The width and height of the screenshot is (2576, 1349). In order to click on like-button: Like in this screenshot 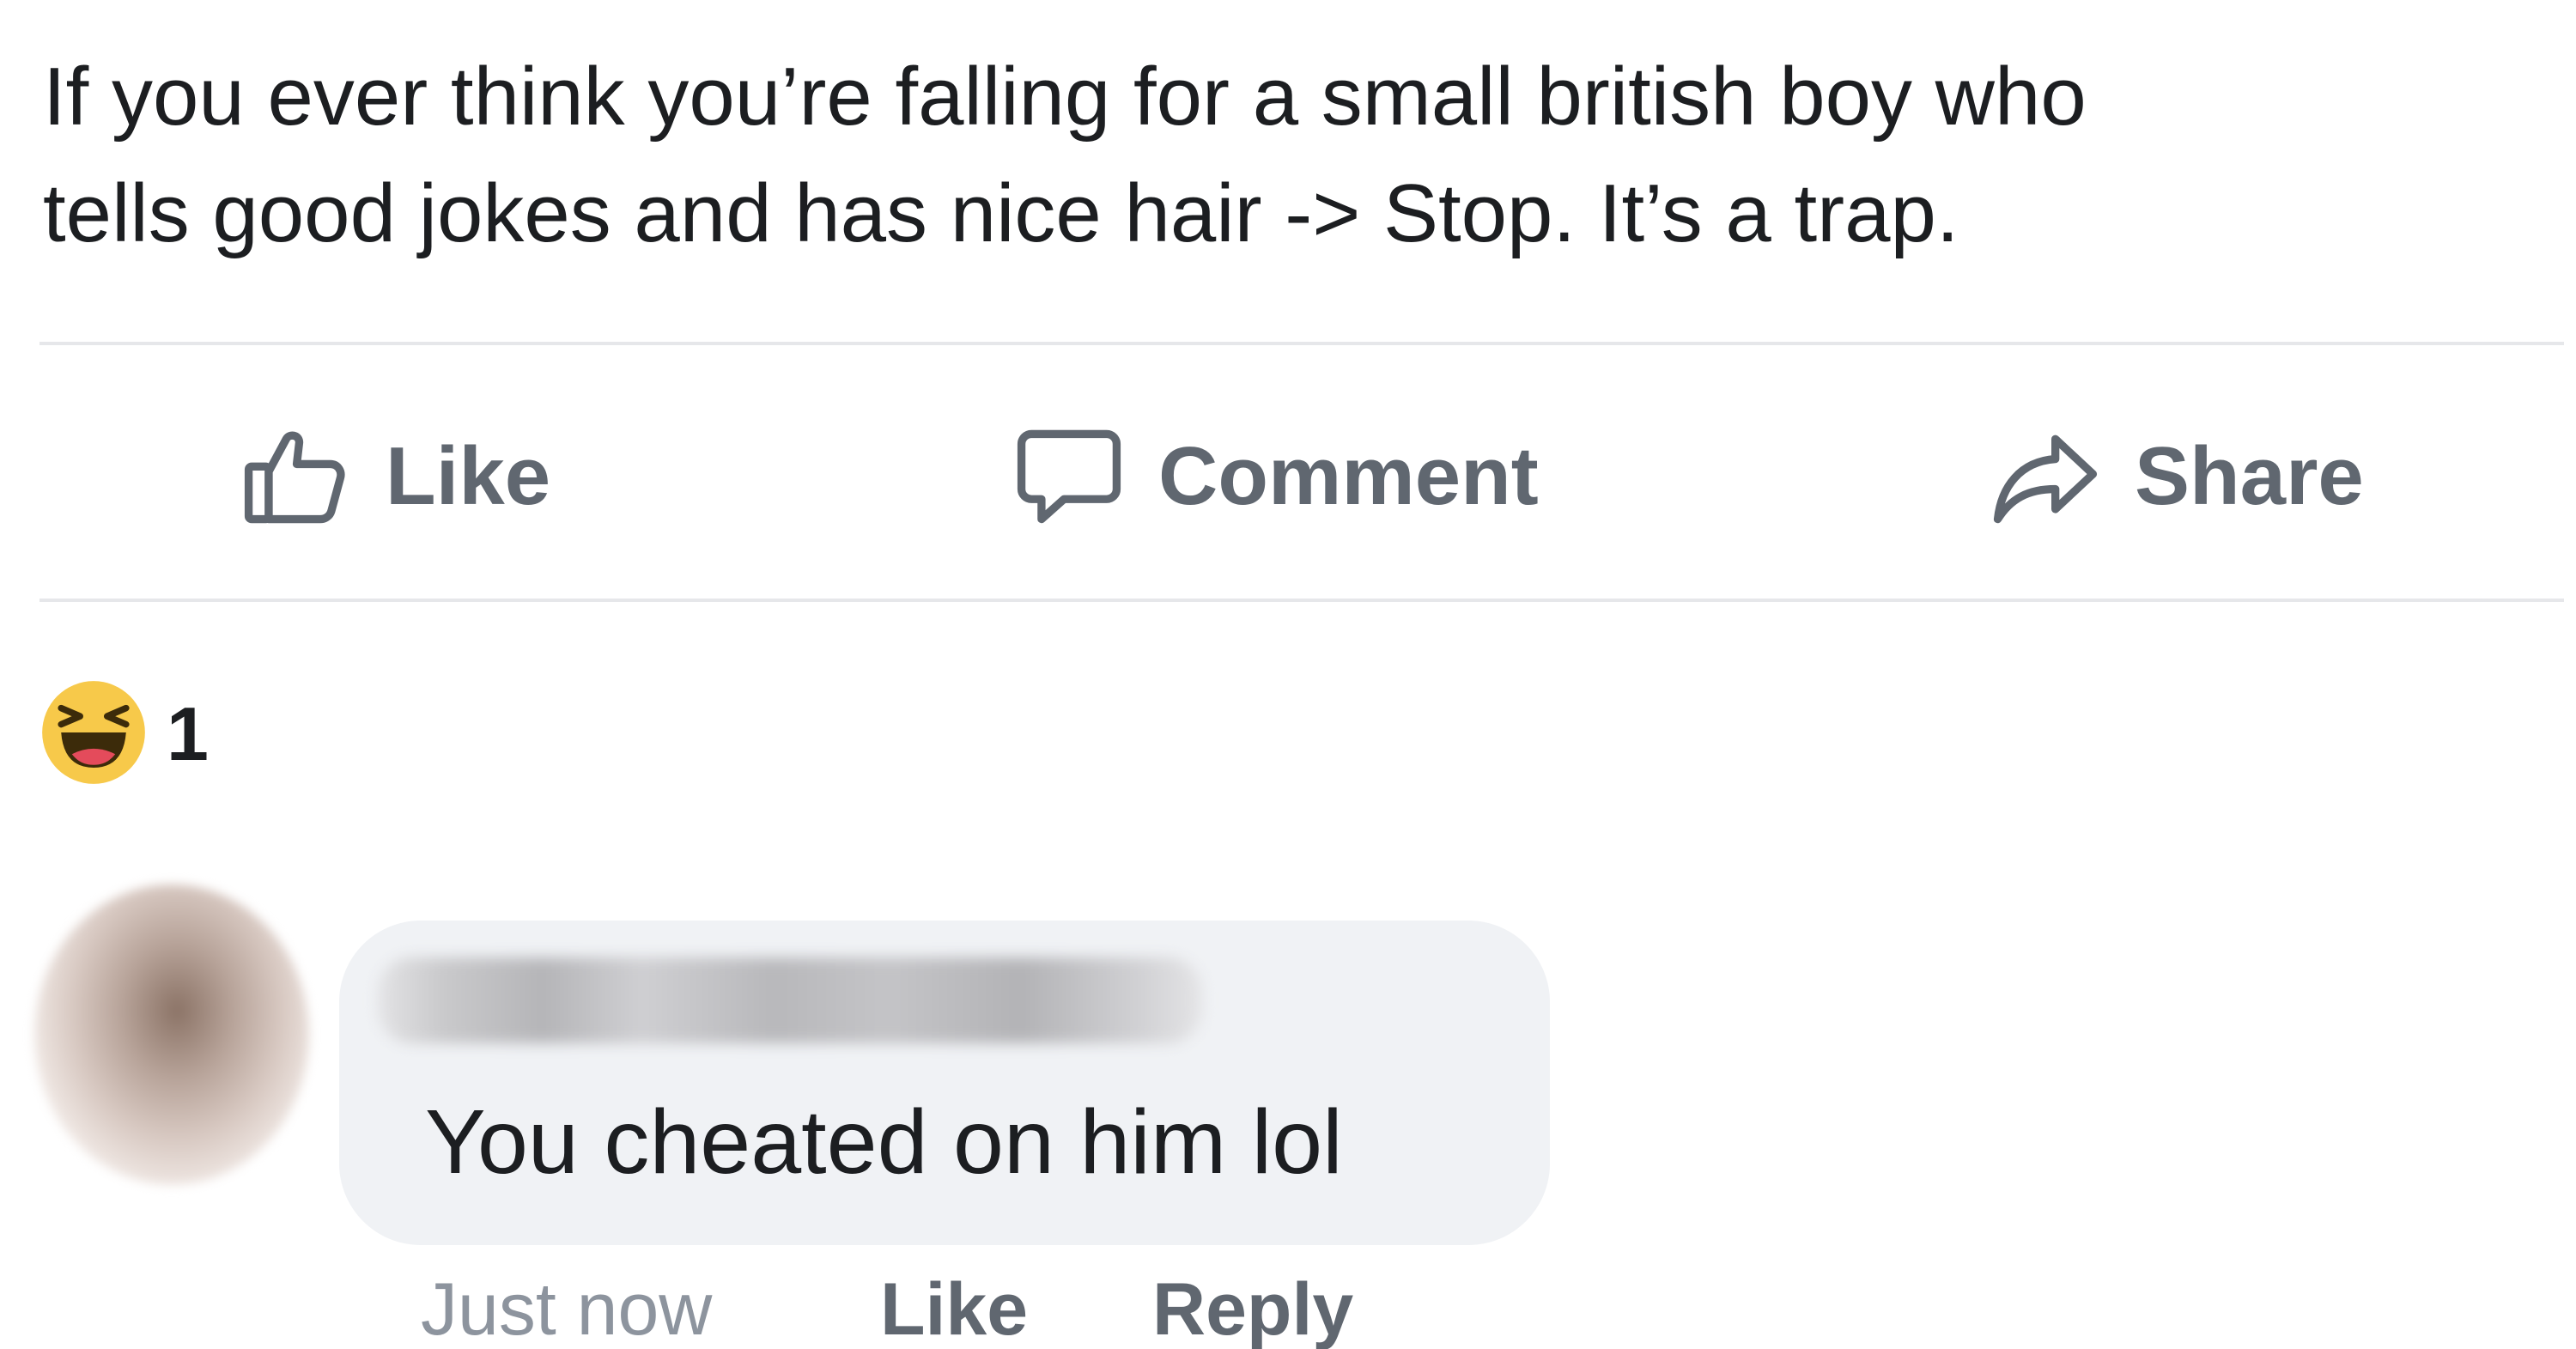, I will do `click(393, 477)`.